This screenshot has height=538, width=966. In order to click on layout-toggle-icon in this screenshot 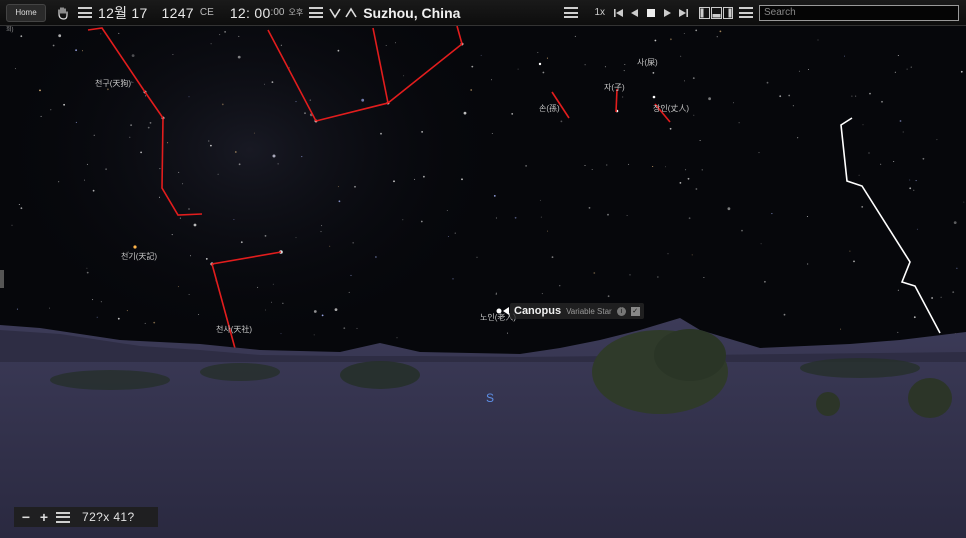, I will do `click(716, 12)`.